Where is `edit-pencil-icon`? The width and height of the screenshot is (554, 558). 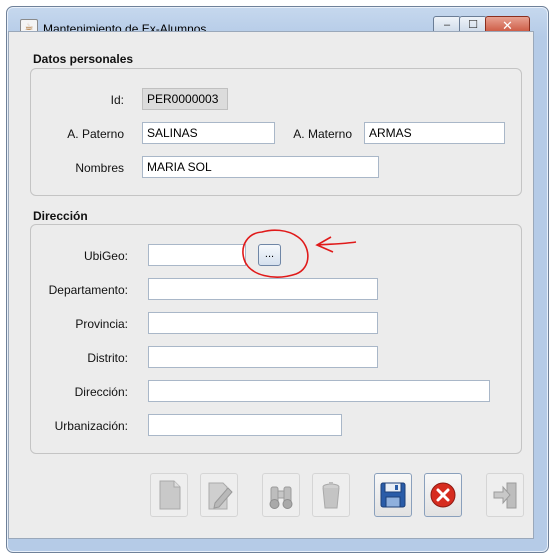
edit-pencil-icon is located at coordinates (220, 496).